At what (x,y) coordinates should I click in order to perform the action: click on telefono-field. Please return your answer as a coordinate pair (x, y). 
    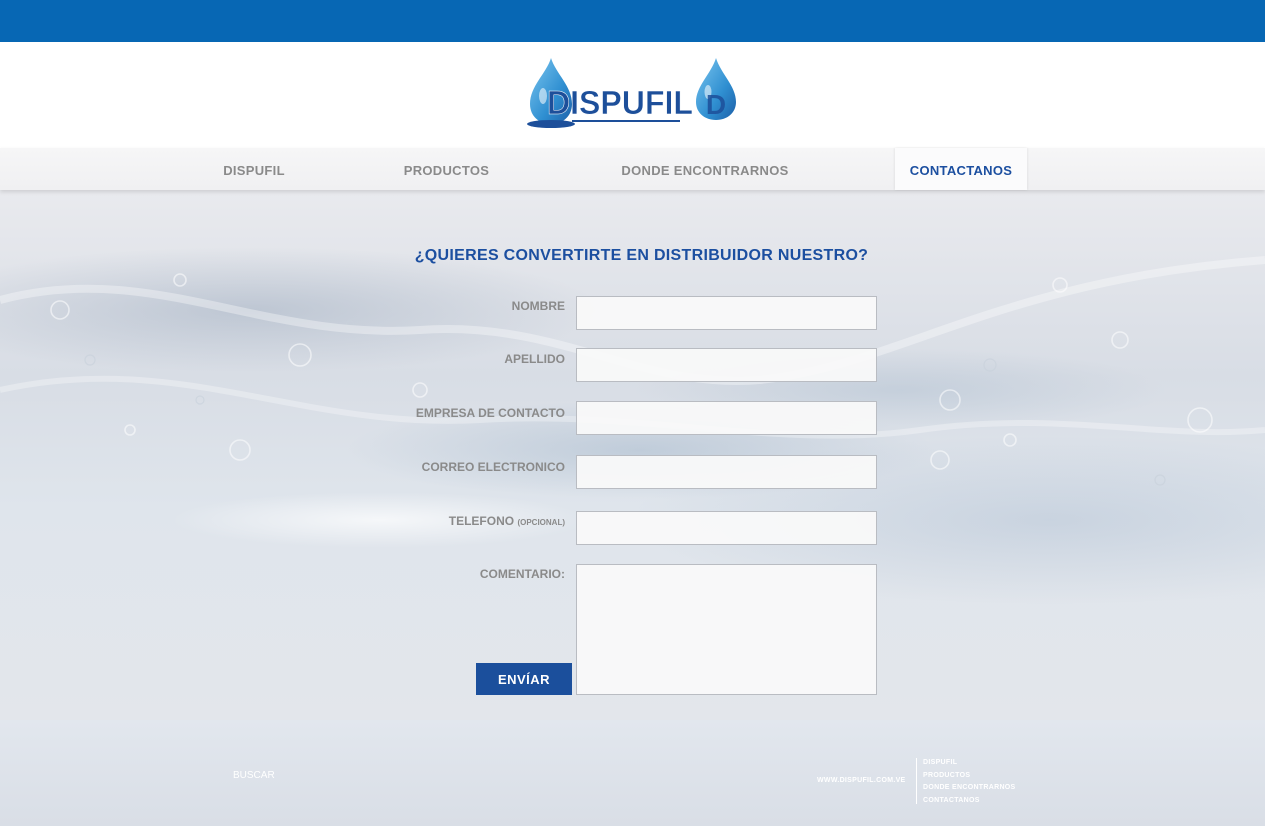
    Looking at the image, I should click on (726, 528).